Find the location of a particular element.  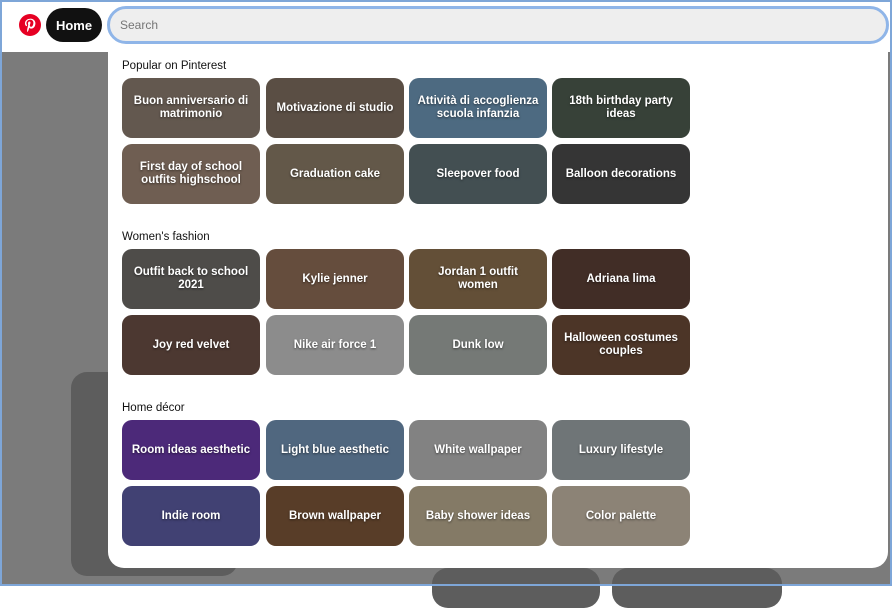

suggestion-tile: Attività di accoglienza scuola infanzia is located at coordinates (478, 108).